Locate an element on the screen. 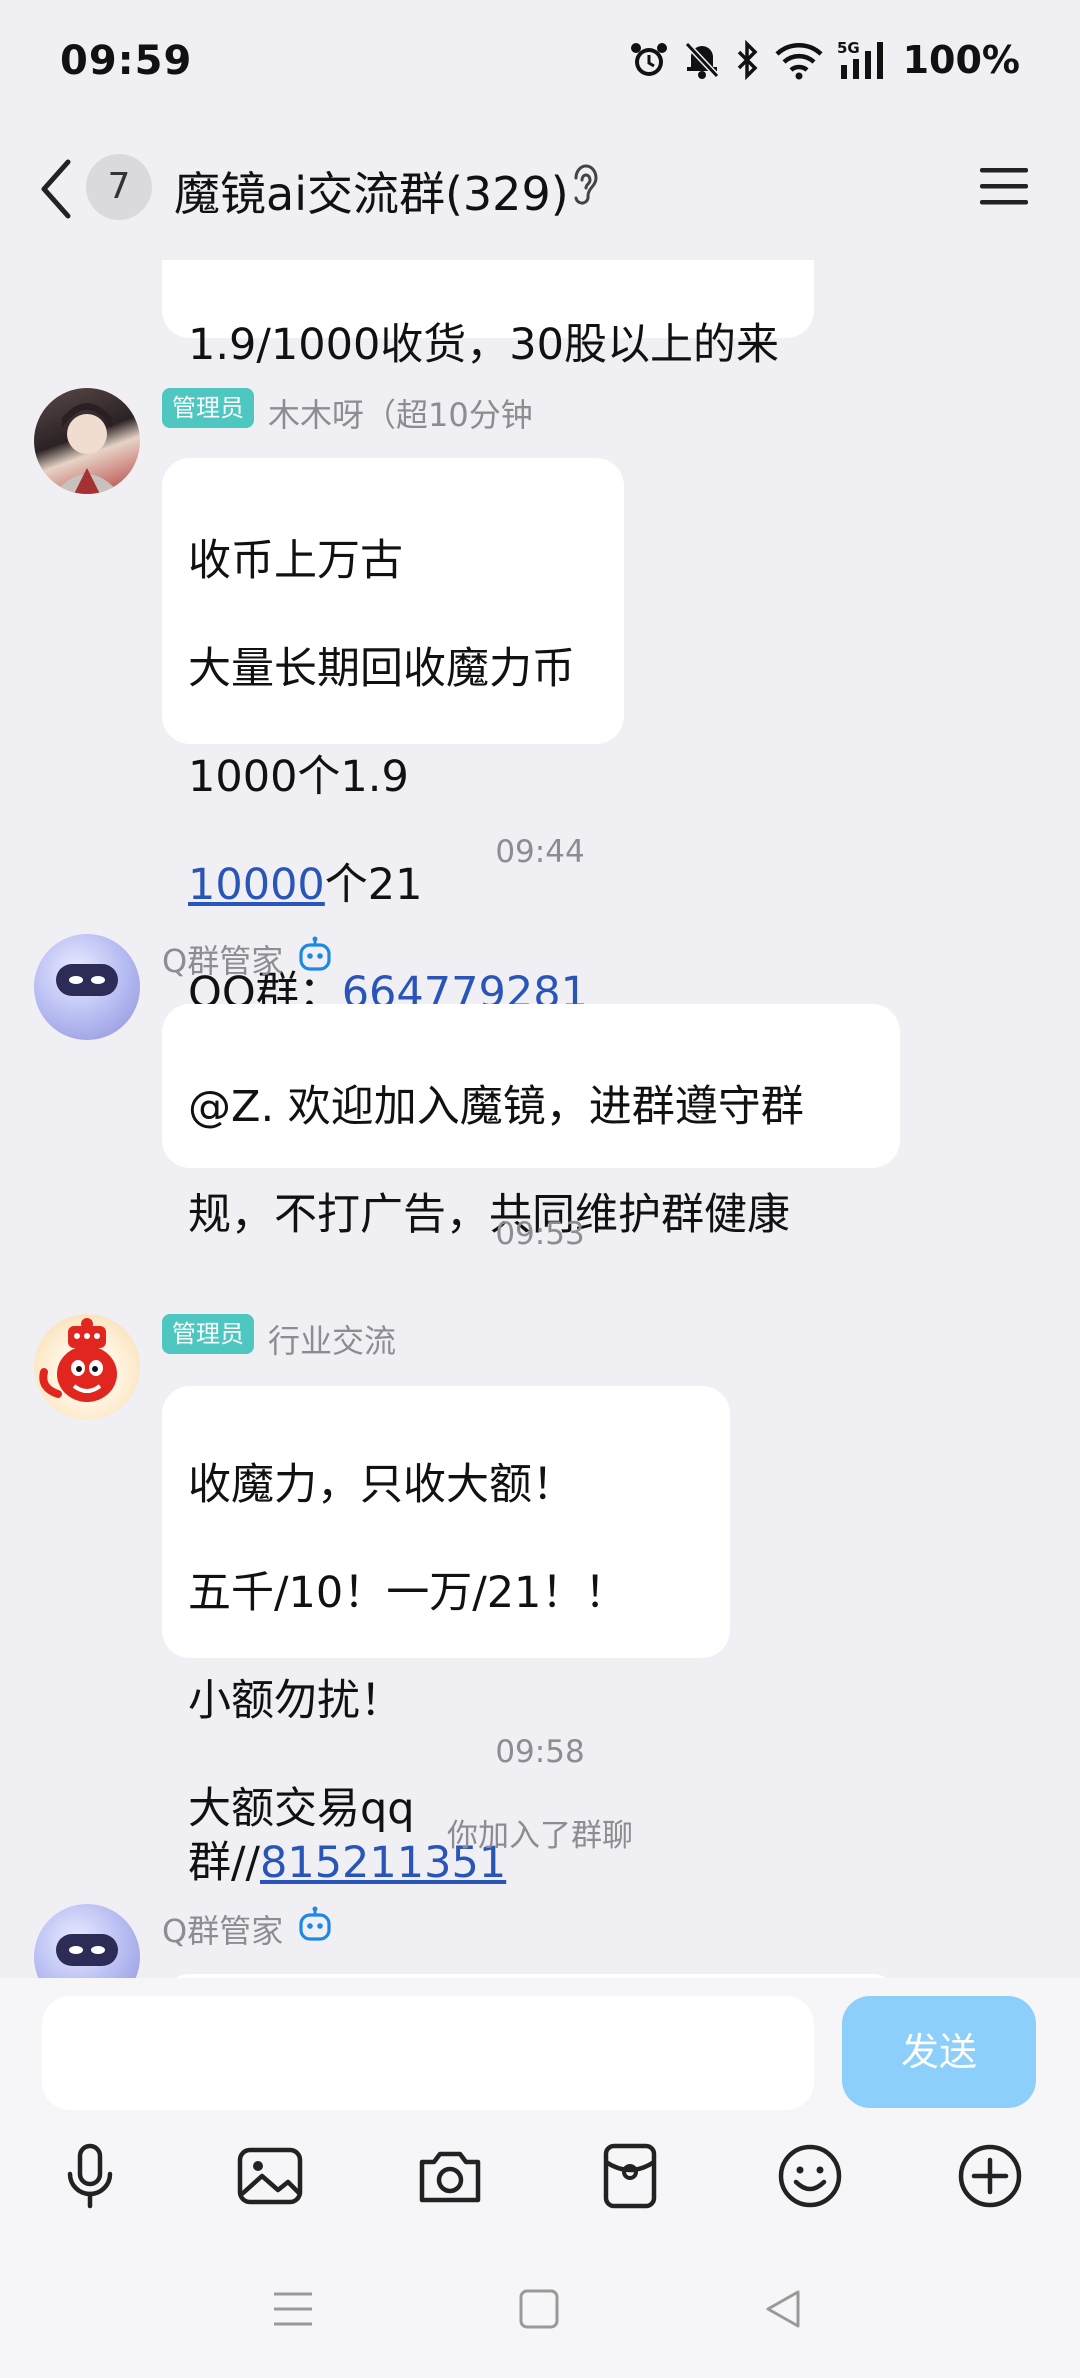  mute-icon is located at coordinates (701, 60).